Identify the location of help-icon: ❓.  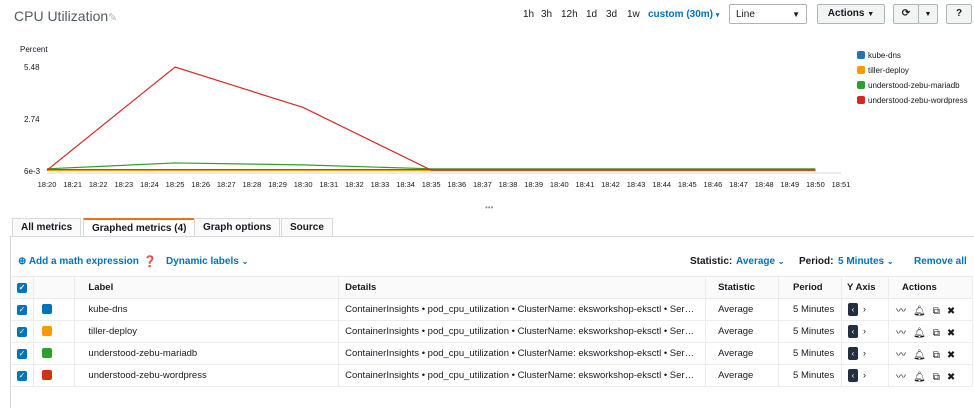
(150, 261).